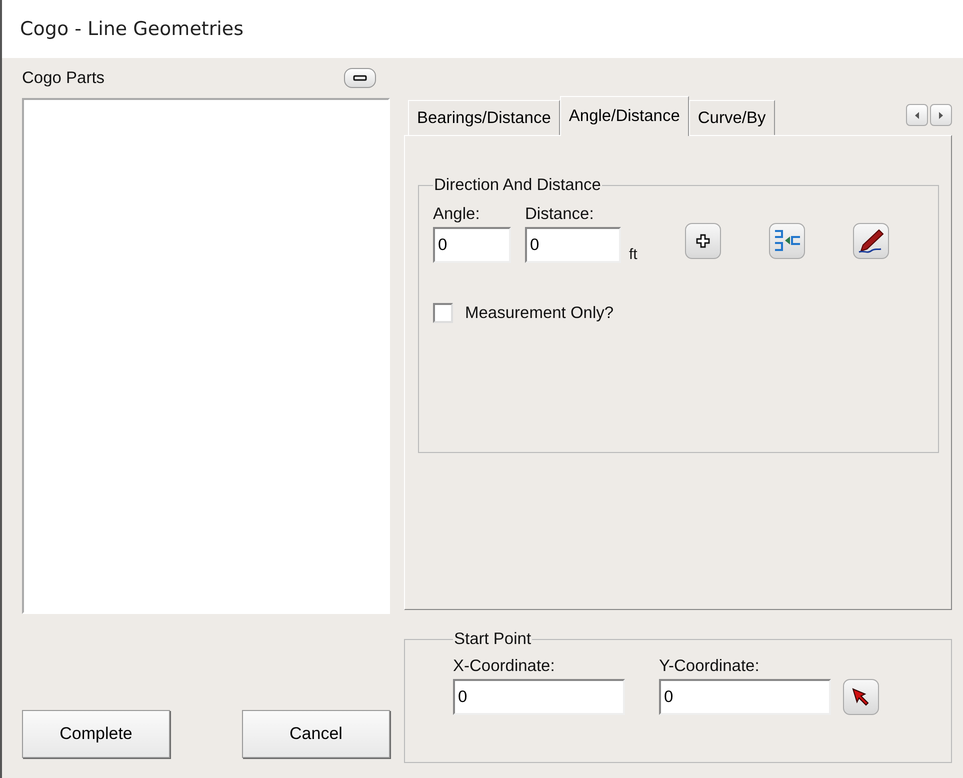 The height and width of the screenshot is (778, 963). What do you see at coordinates (443, 313) in the screenshot?
I see `checkbox` at bounding box center [443, 313].